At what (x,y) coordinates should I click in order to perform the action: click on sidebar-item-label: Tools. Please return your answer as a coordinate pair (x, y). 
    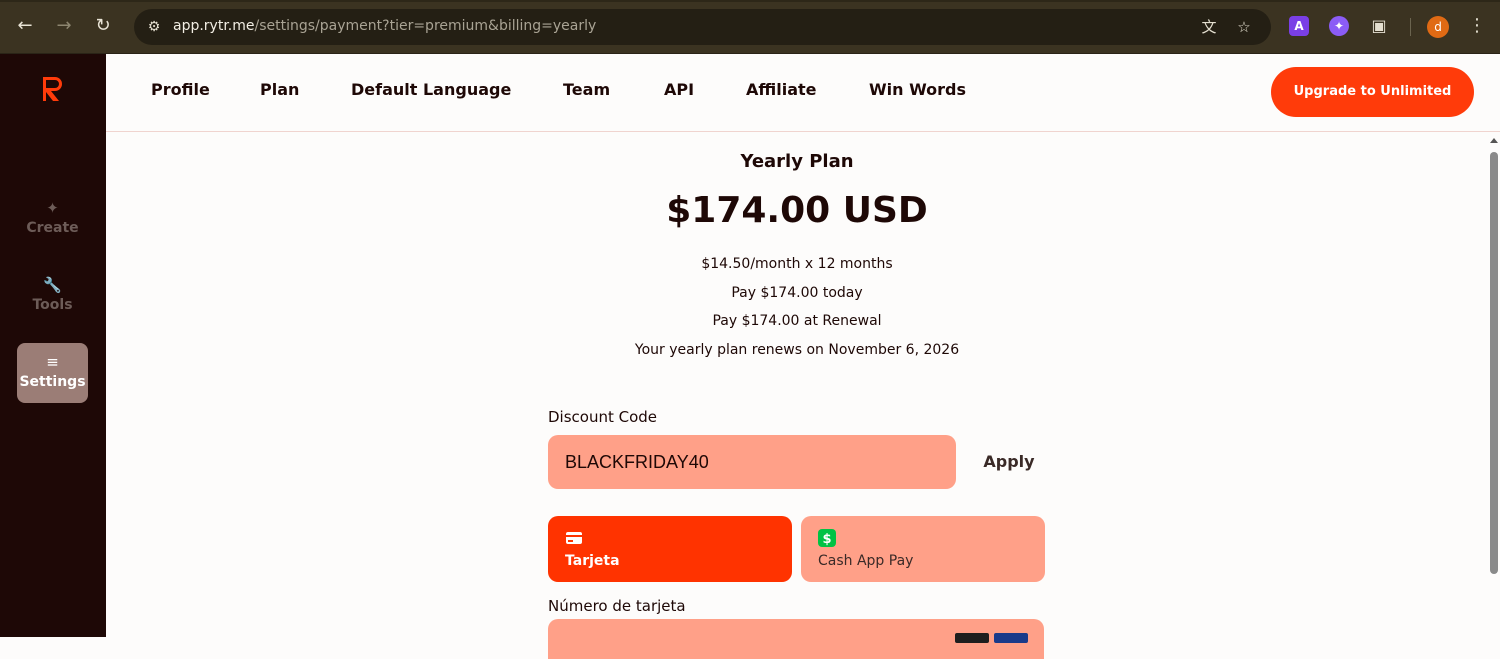
    Looking at the image, I should click on (52, 305).